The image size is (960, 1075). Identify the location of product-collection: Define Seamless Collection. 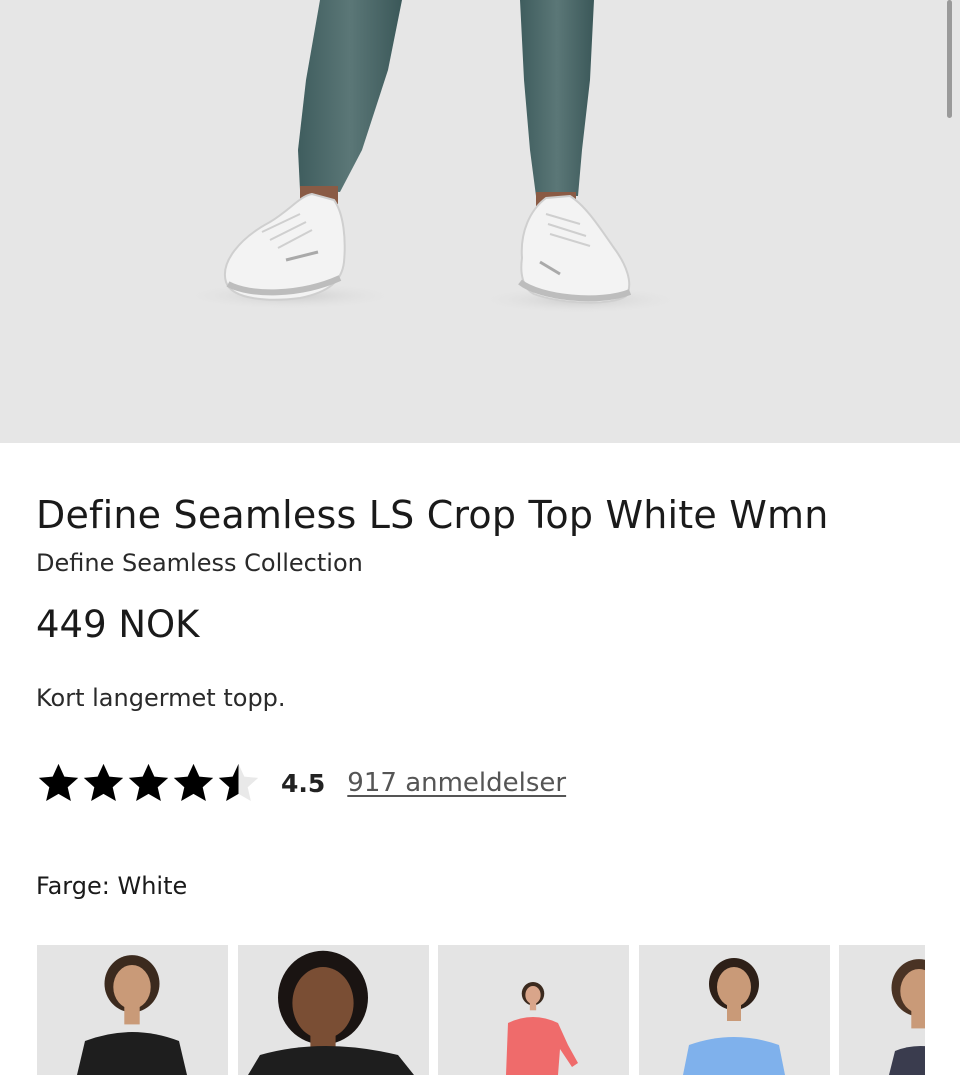
(199, 563).